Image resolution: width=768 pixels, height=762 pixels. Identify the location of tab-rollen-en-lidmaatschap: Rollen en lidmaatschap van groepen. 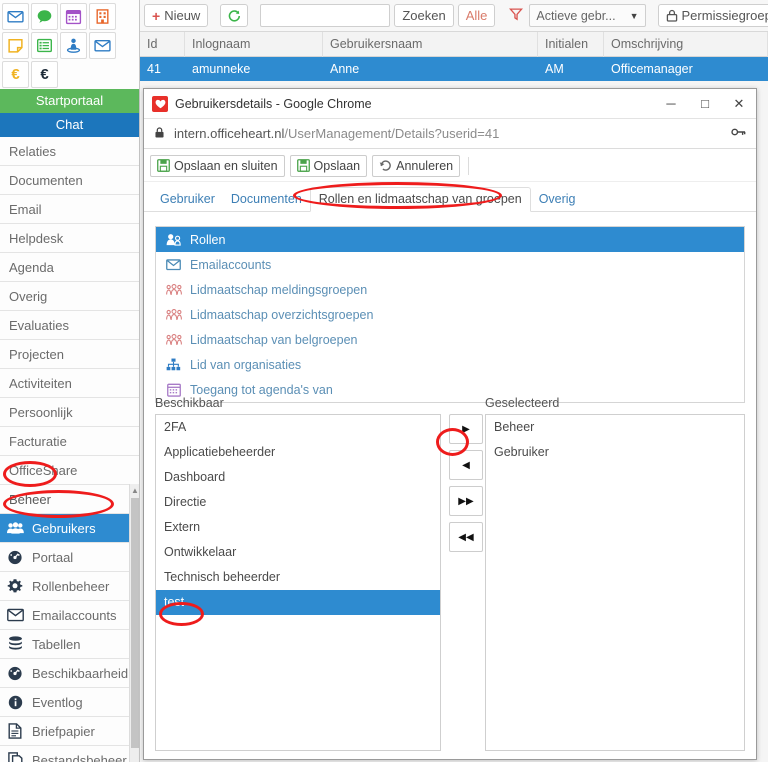
(420, 199).